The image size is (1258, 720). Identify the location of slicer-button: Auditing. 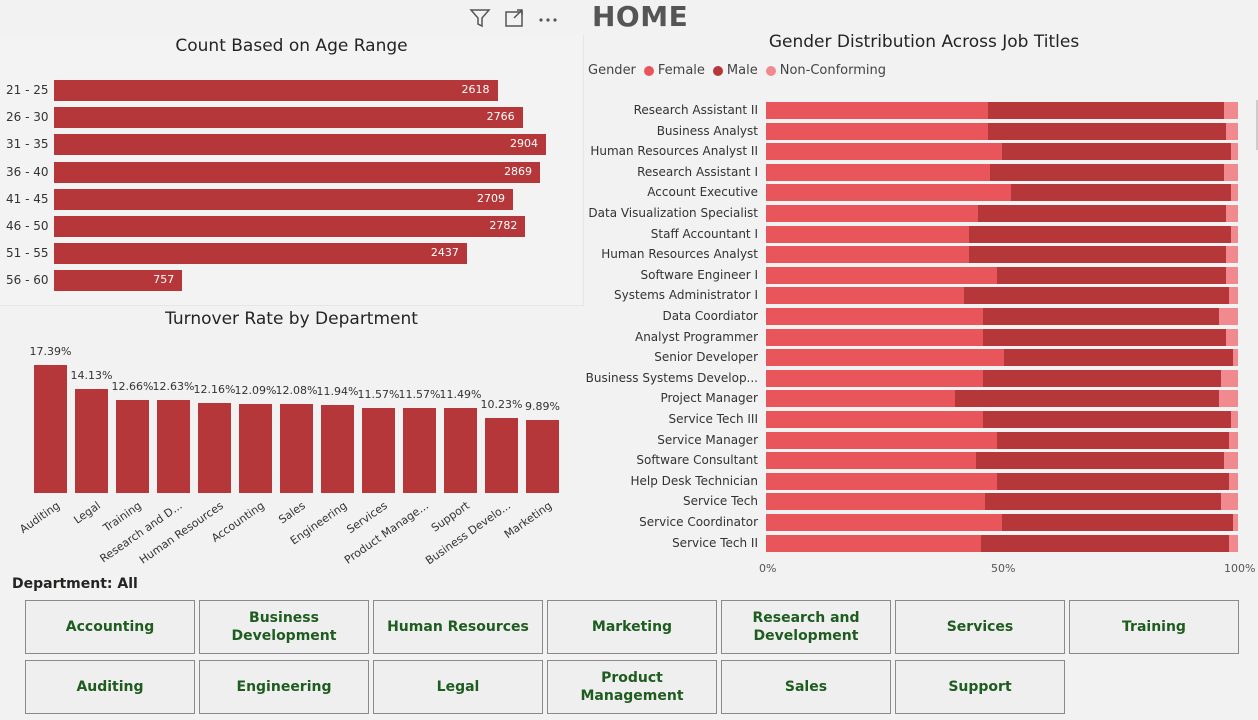
(110, 687).